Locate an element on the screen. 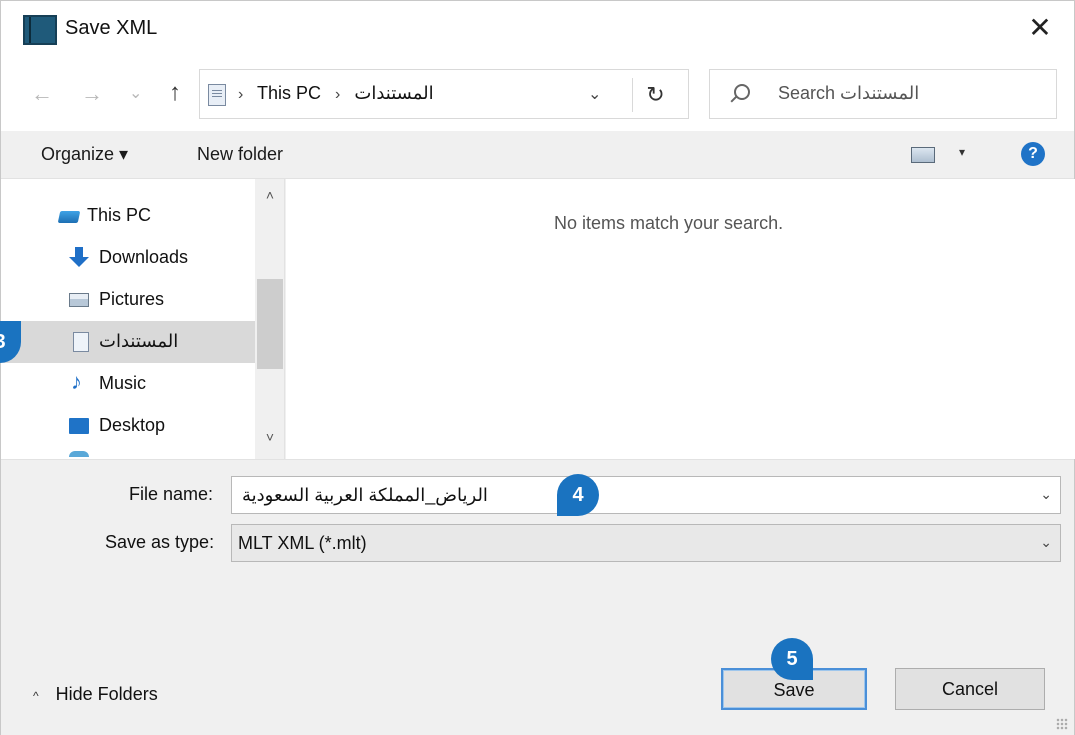 The width and height of the screenshot is (1075, 735). sidebar-item-label: Downloads is located at coordinates (144, 257).